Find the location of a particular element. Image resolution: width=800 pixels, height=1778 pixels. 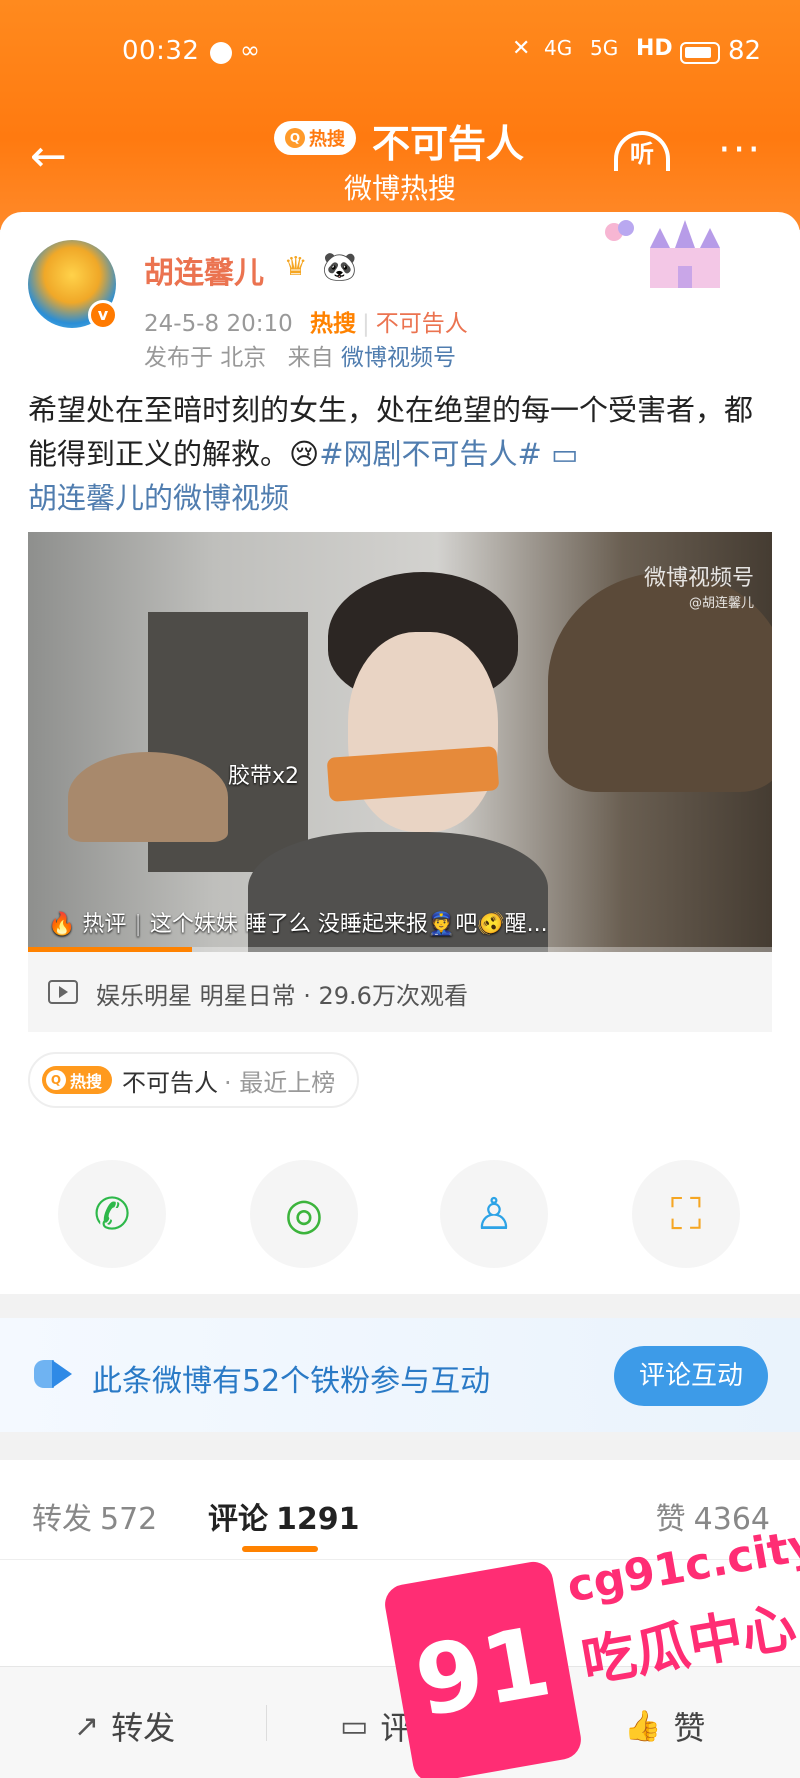

fans-play-icon is located at coordinates (54, 1374).